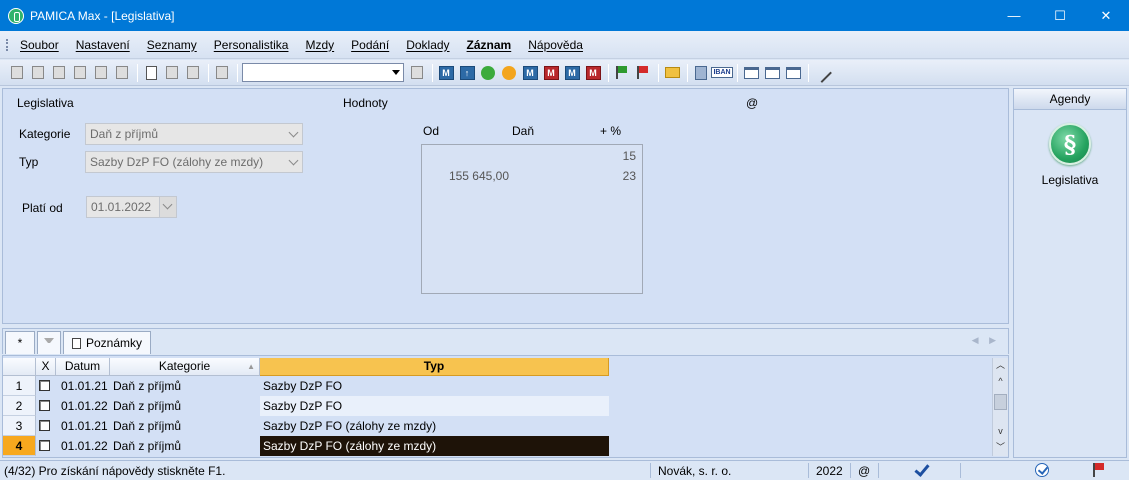 The height and width of the screenshot is (480, 1129). Describe the element at coordinates (122, 73) in the screenshot. I see `import-icon` at that location.